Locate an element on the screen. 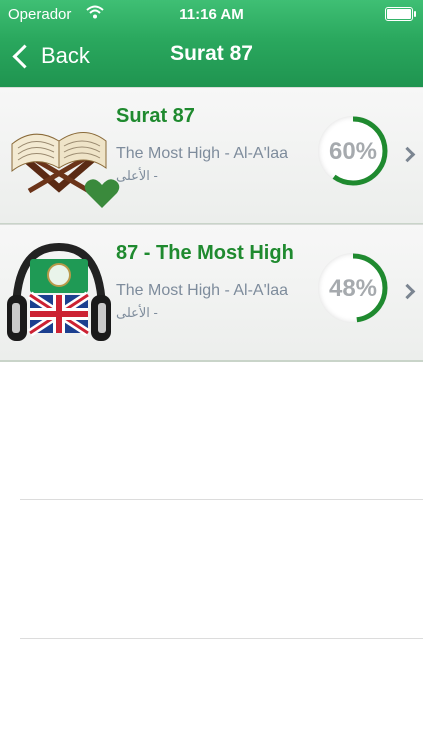  progress-circle: 48% is located at coordinates (353, 288).